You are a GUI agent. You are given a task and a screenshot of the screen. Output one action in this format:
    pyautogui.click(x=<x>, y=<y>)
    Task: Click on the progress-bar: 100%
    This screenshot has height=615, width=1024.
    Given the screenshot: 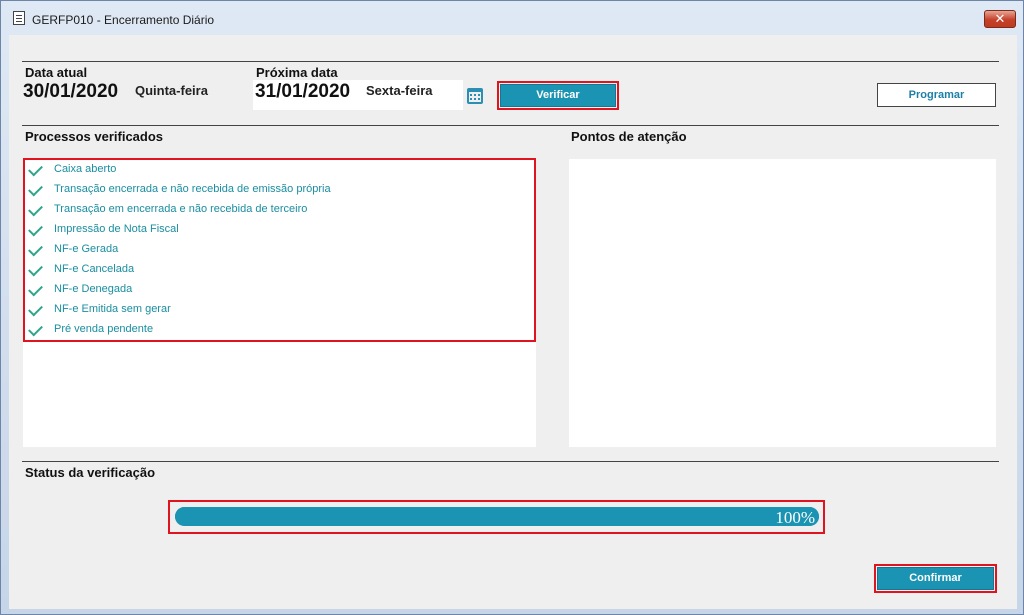 What is the action you would take?
    pyautogui.click(x=497, y=517)
    